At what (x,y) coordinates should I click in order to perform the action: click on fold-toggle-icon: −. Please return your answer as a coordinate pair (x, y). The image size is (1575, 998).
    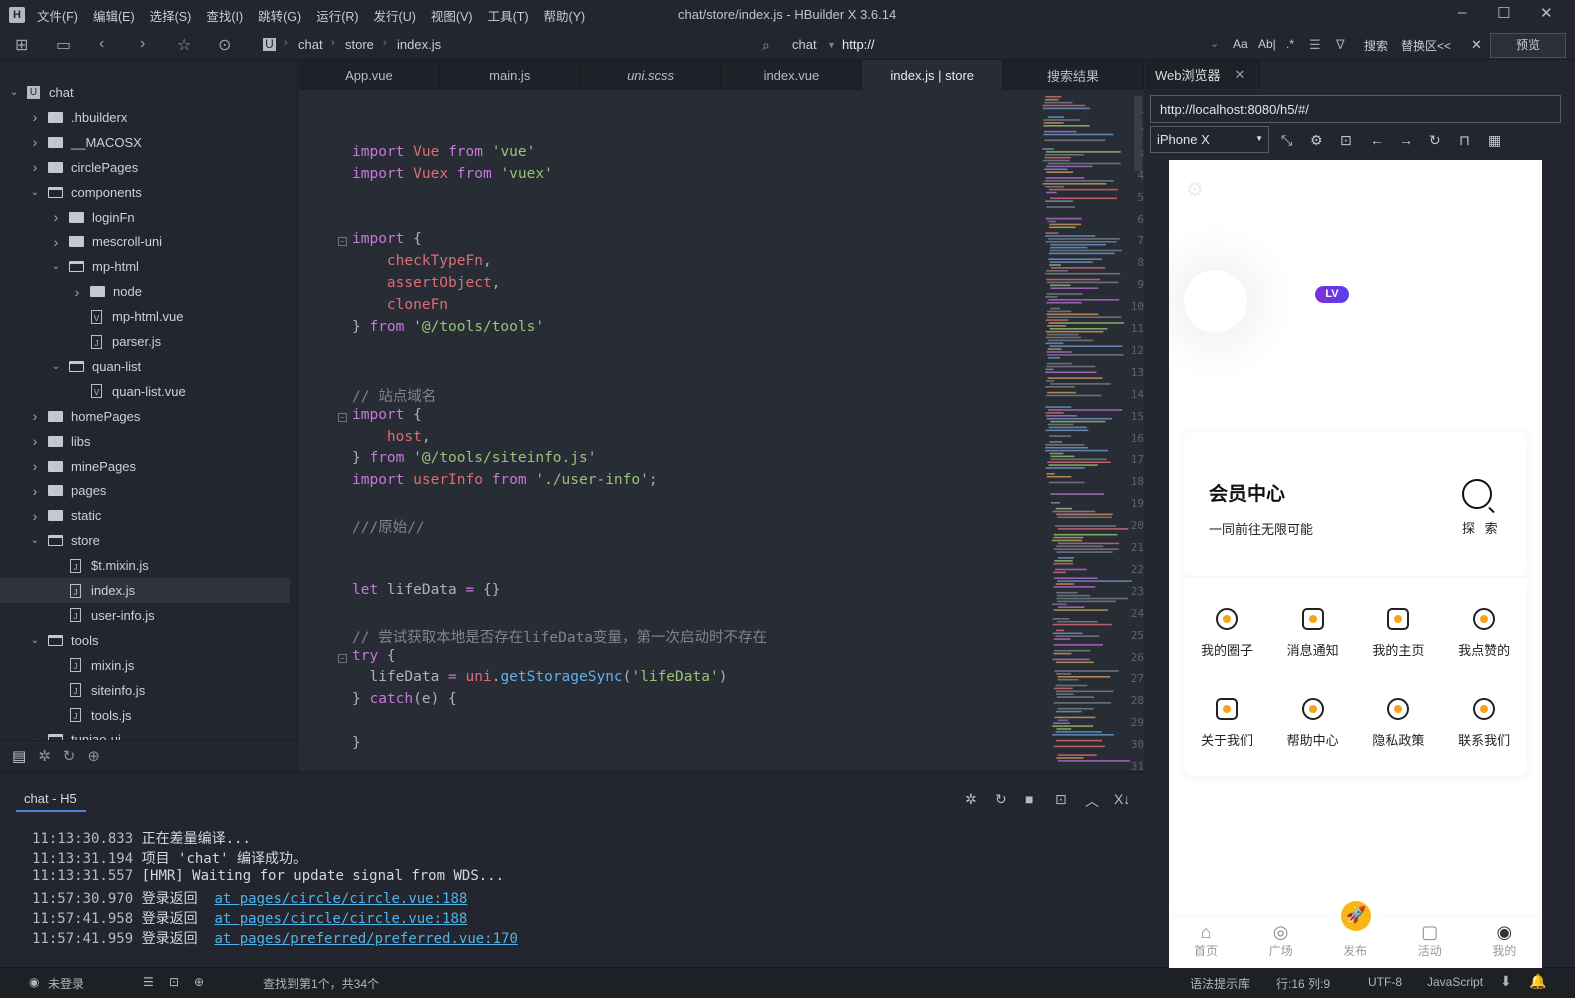
    Looking at the image, I should click on (342, 658).